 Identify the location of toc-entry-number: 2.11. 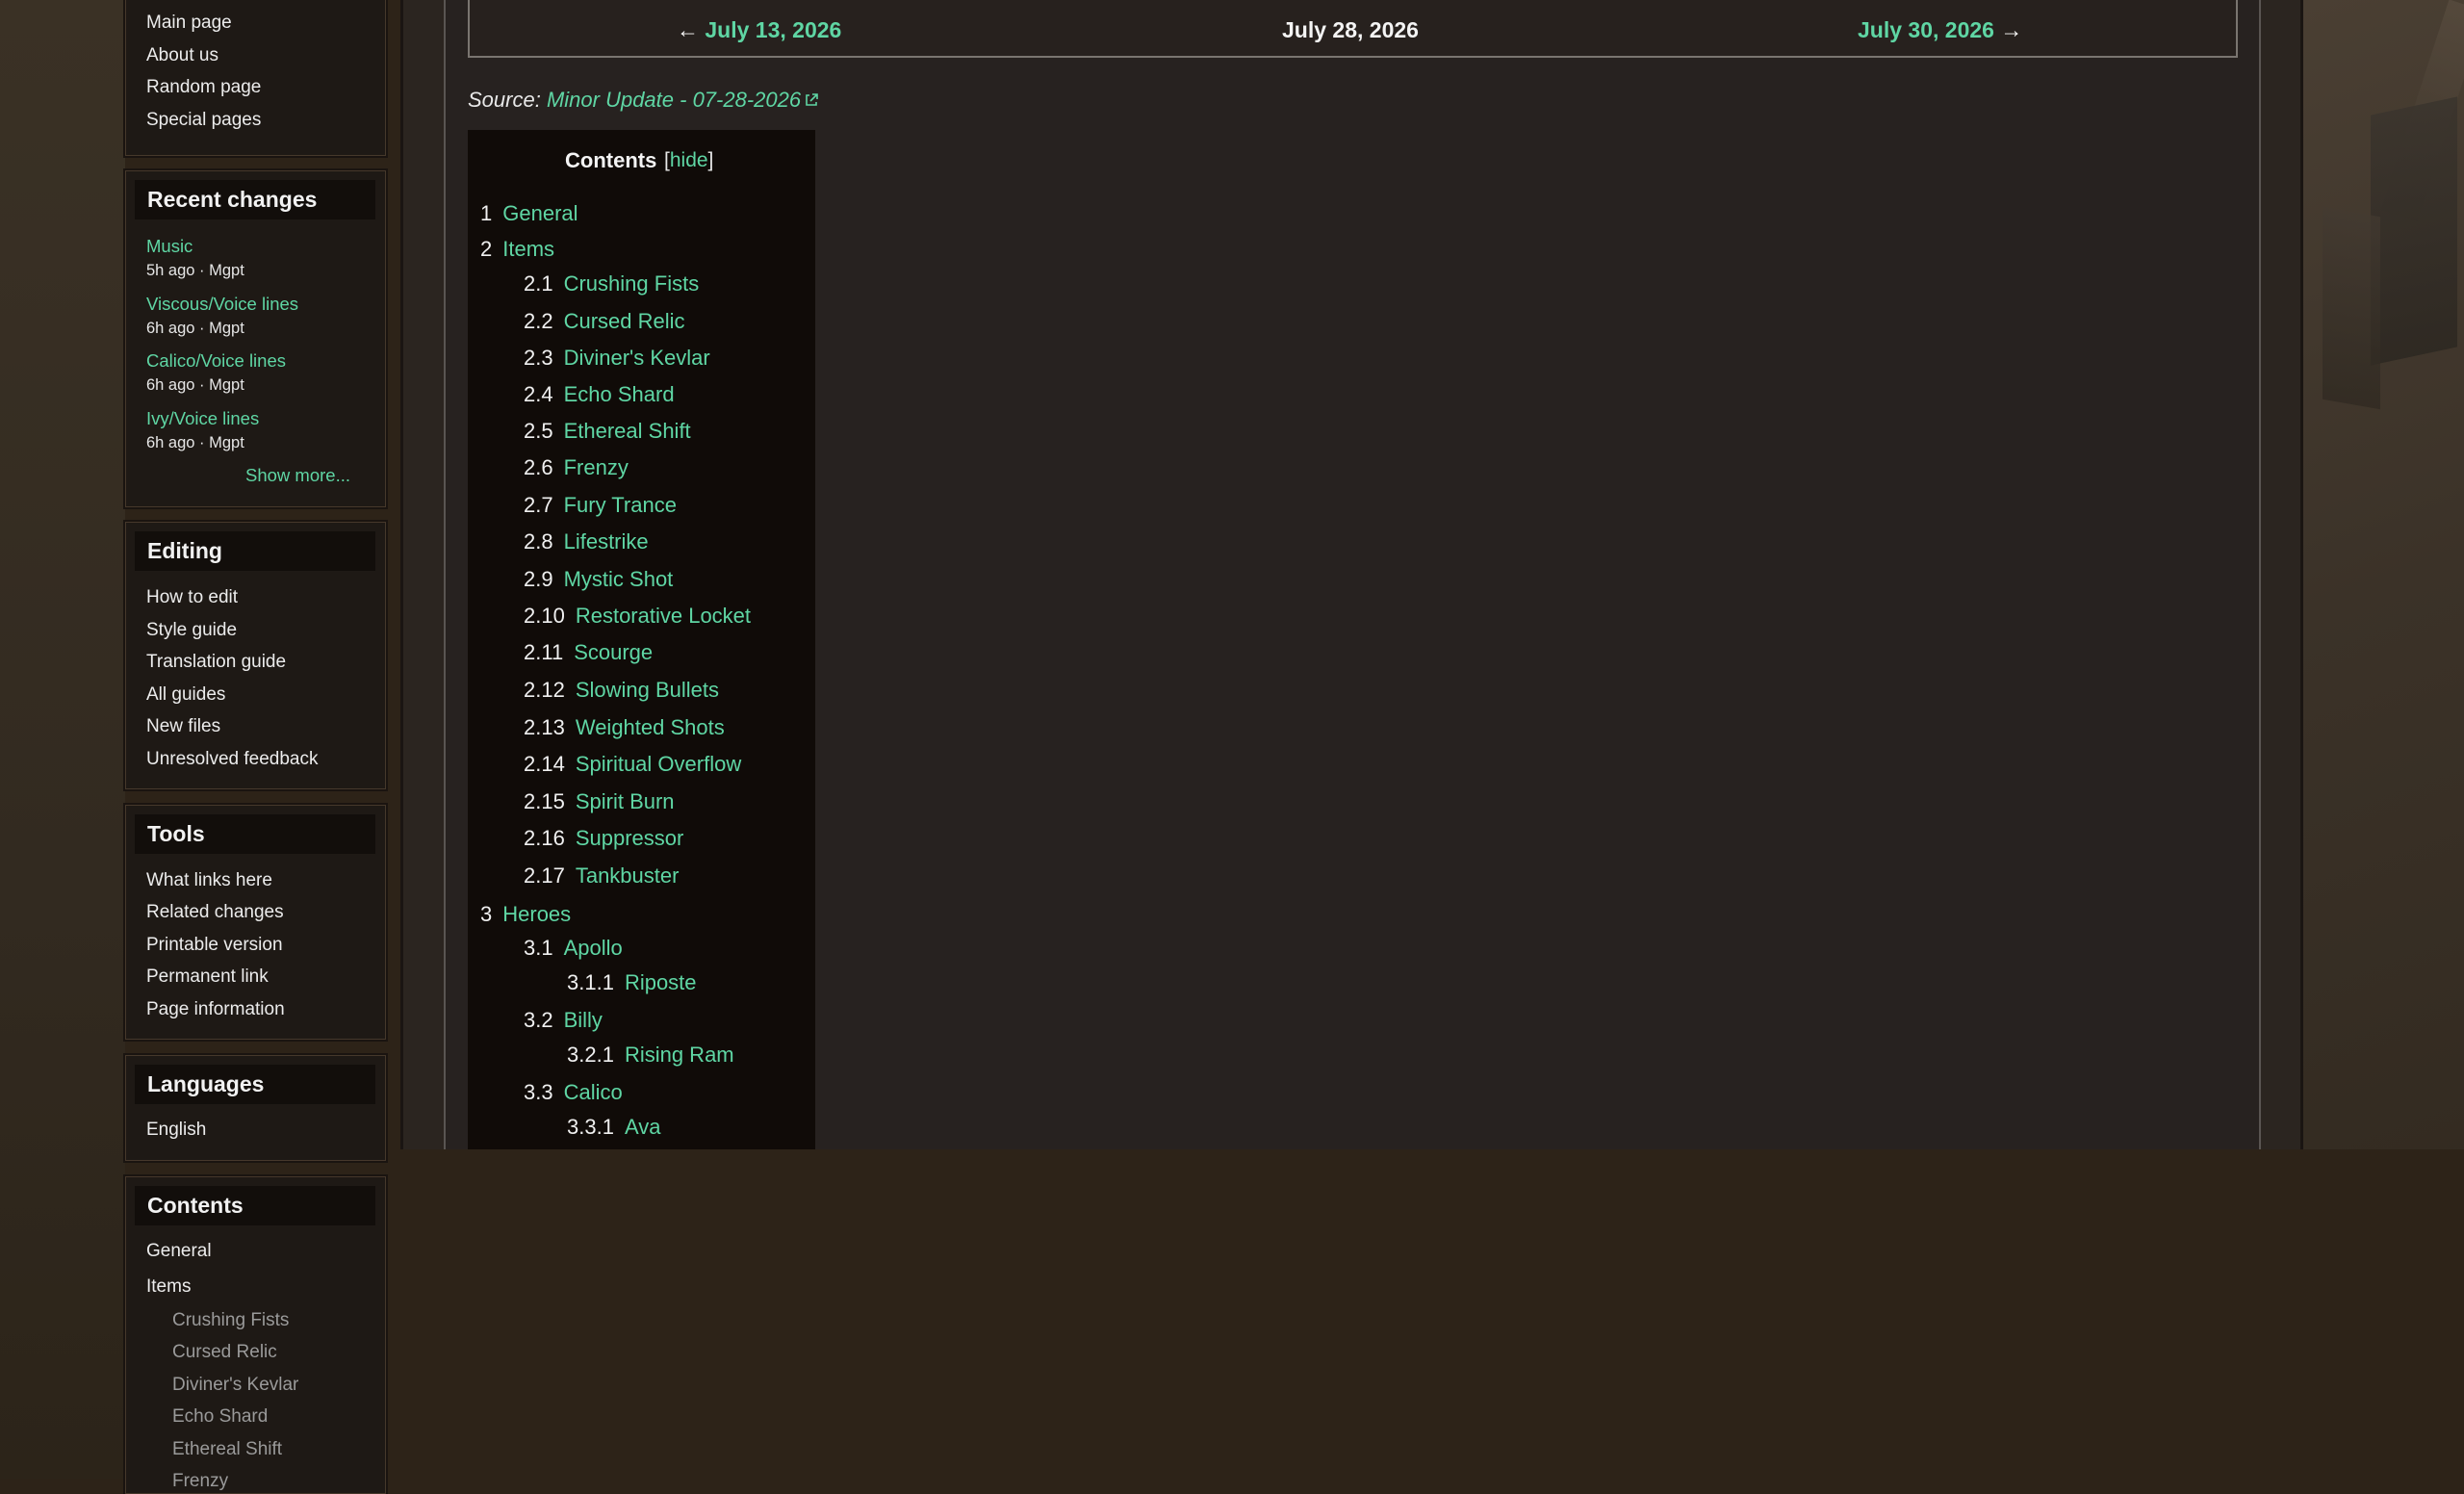
(544, 652).